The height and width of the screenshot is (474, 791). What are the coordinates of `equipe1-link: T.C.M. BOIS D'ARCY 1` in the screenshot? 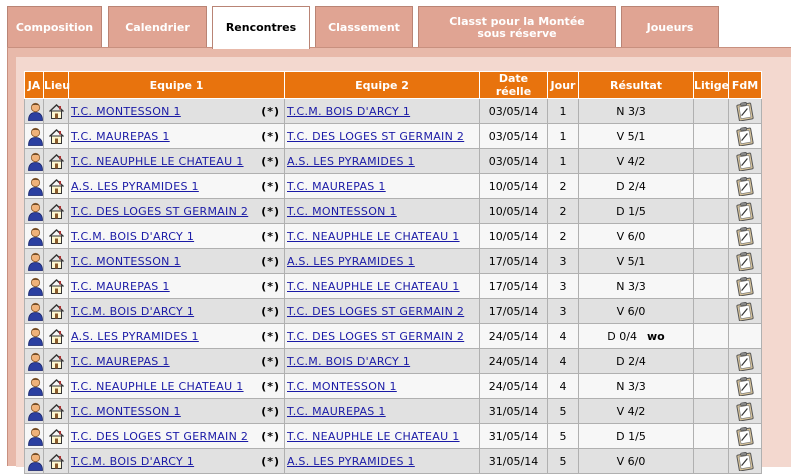 It's located at (132, 311).